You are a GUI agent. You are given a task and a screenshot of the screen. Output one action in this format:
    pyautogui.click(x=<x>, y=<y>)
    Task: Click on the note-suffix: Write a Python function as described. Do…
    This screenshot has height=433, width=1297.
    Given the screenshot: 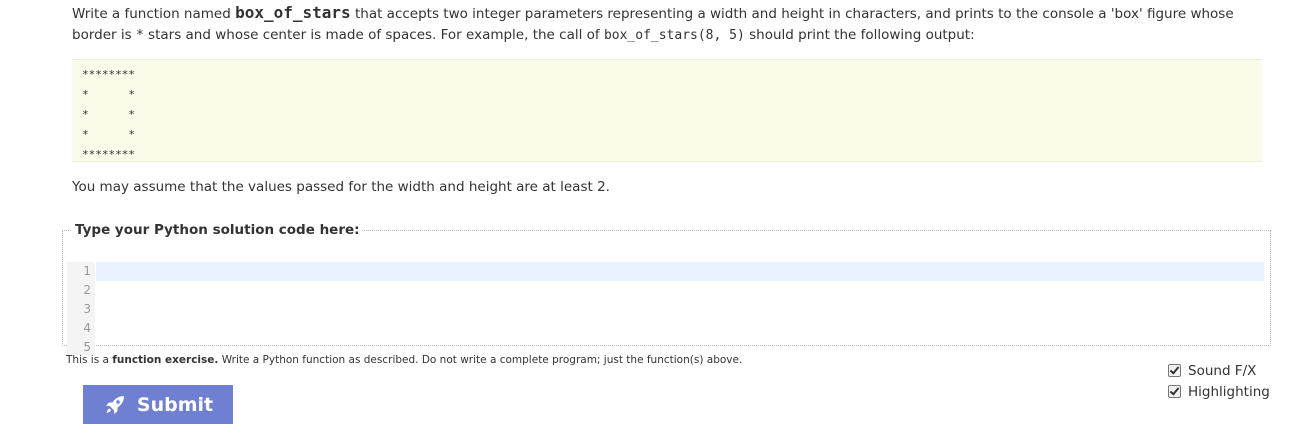 What is the action you would take?
    pyautogui.click(x=480, y=360)
    